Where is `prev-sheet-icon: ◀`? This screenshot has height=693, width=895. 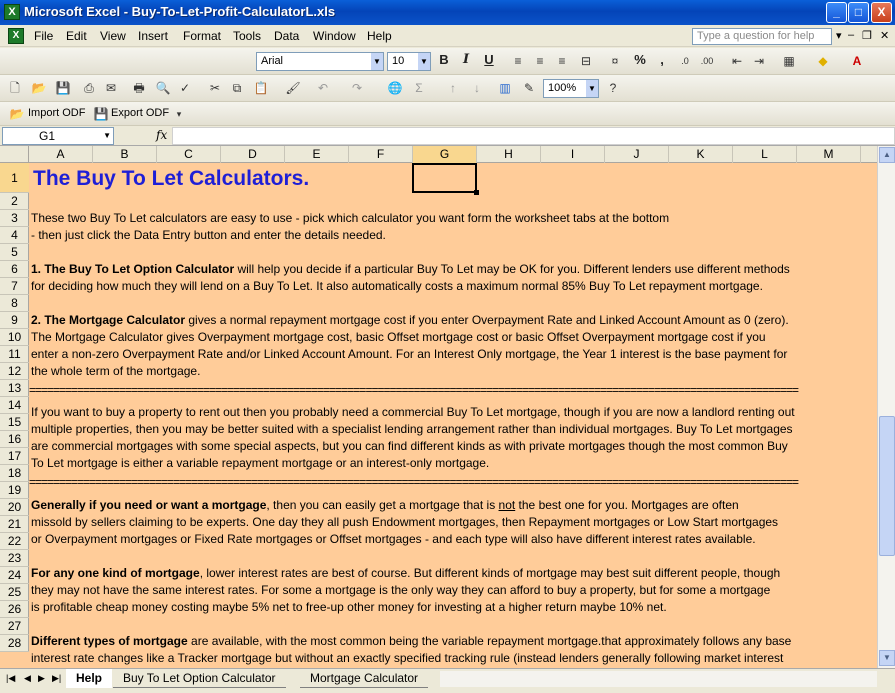
prev-sheet-icon: ◀ is located at coordinates (27, 678).